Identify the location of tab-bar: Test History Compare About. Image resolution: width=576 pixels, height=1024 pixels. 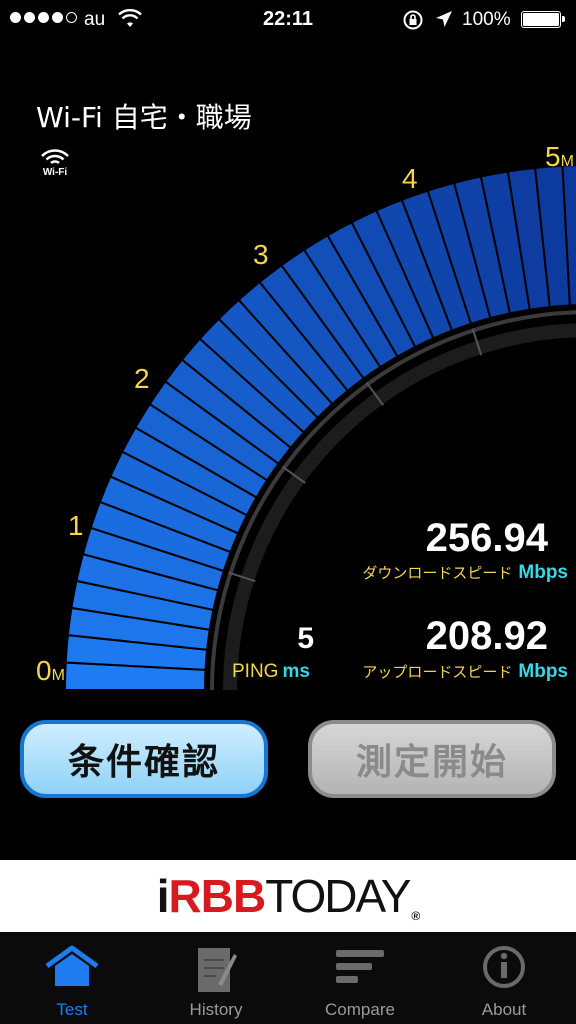
(288, 978).